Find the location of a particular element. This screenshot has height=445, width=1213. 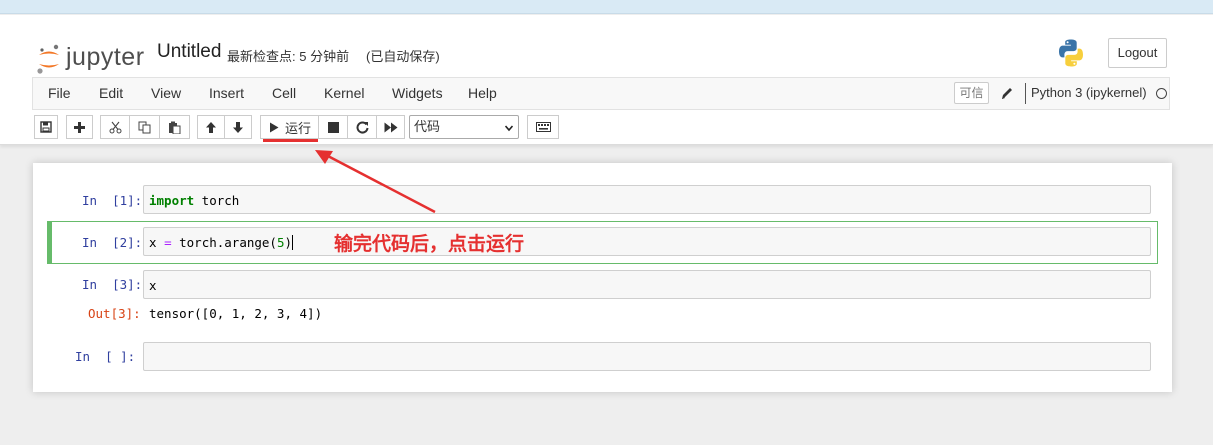

run-button-underline is located at coordinates (290, 140).